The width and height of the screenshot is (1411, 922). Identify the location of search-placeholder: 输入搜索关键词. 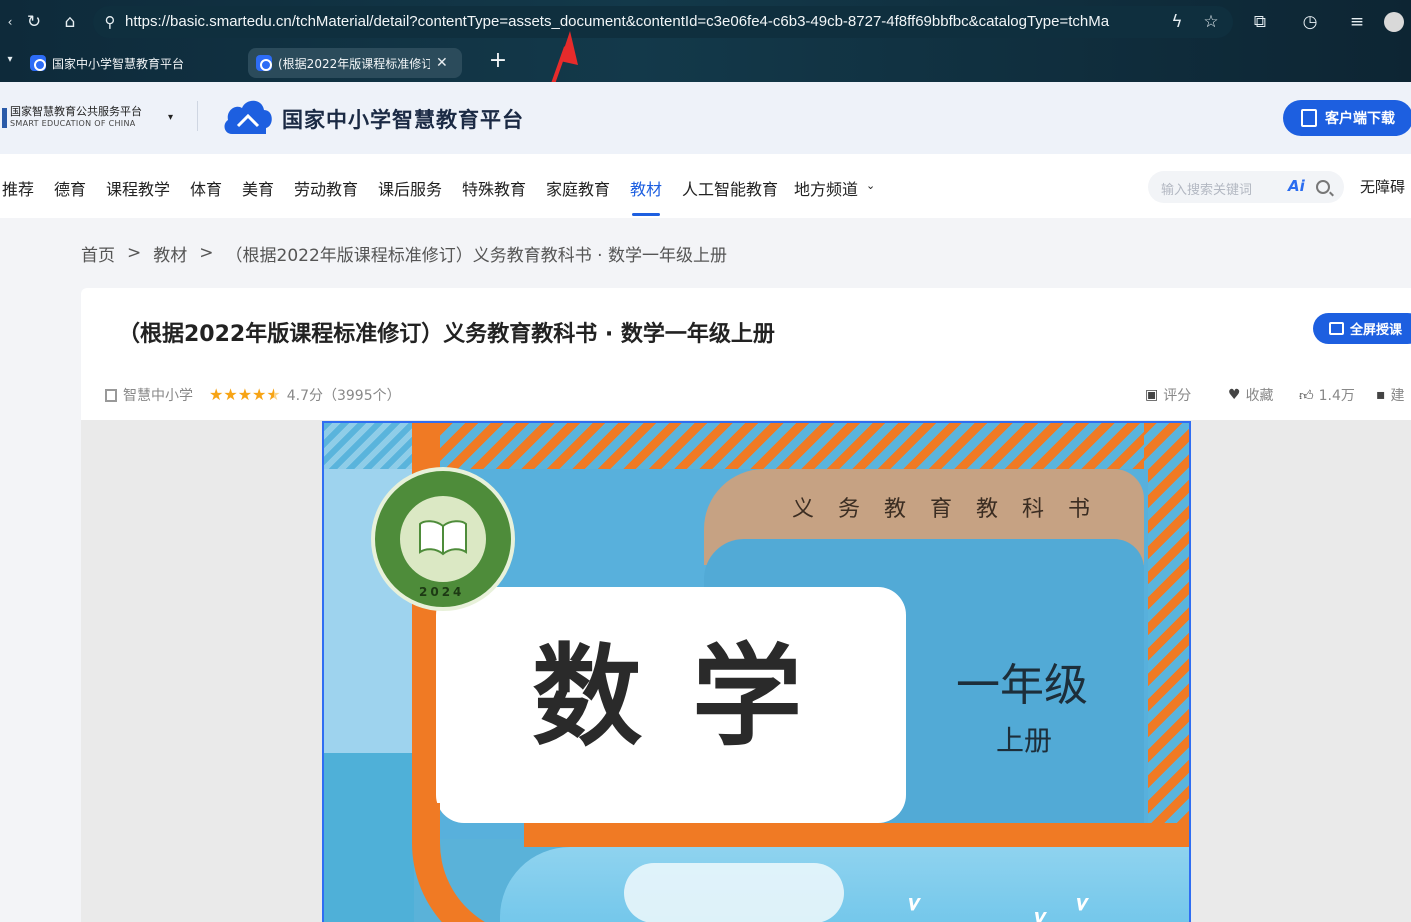
(1207, 190).